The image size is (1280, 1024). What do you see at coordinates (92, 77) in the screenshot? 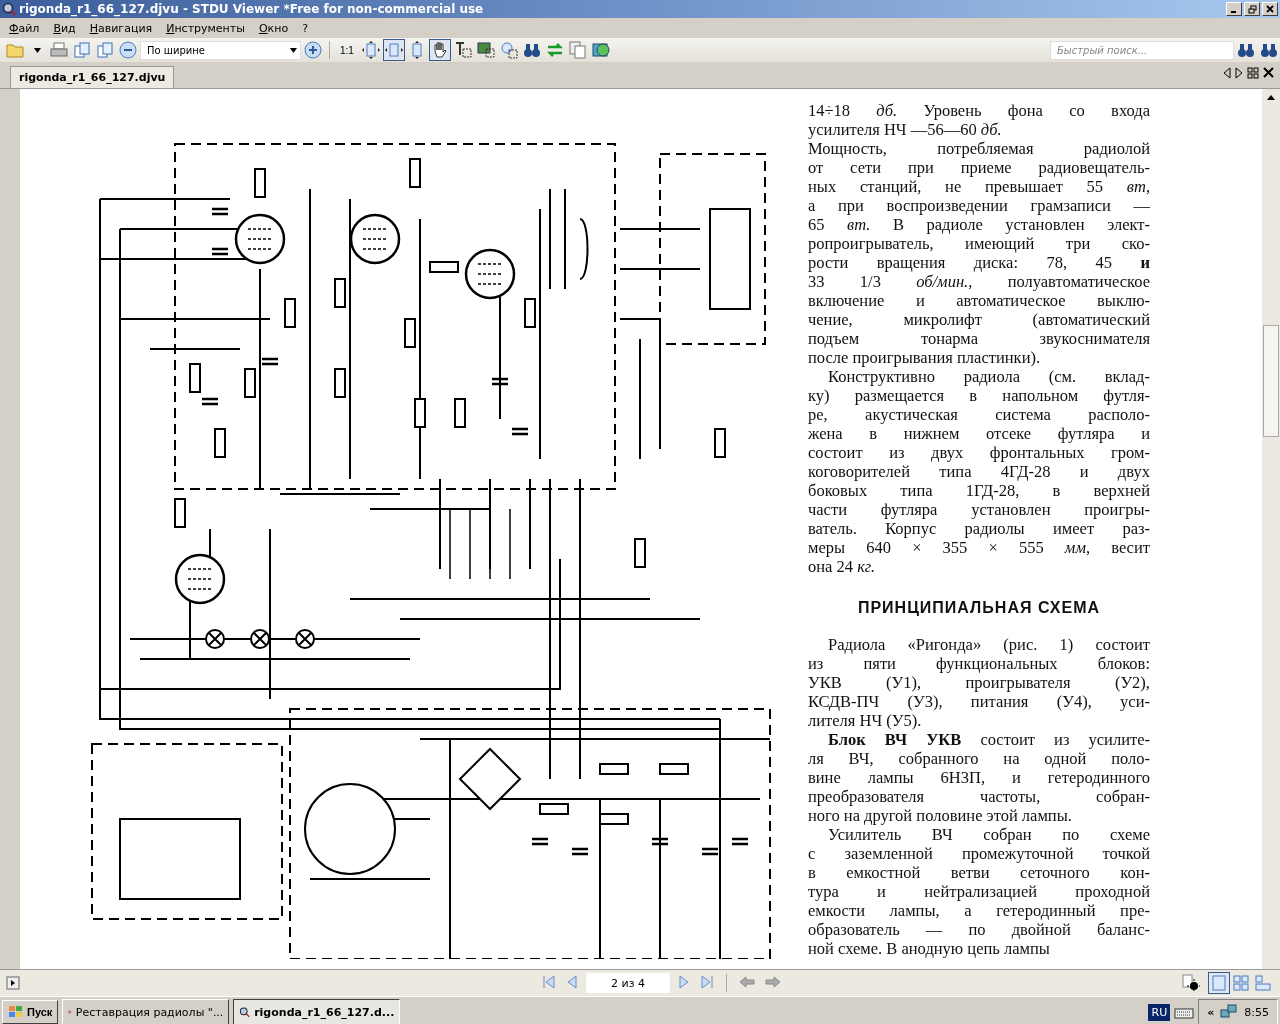
I see `document-tab: rigonda_r1_66_127.djvu` at bounding box center [92, 77].